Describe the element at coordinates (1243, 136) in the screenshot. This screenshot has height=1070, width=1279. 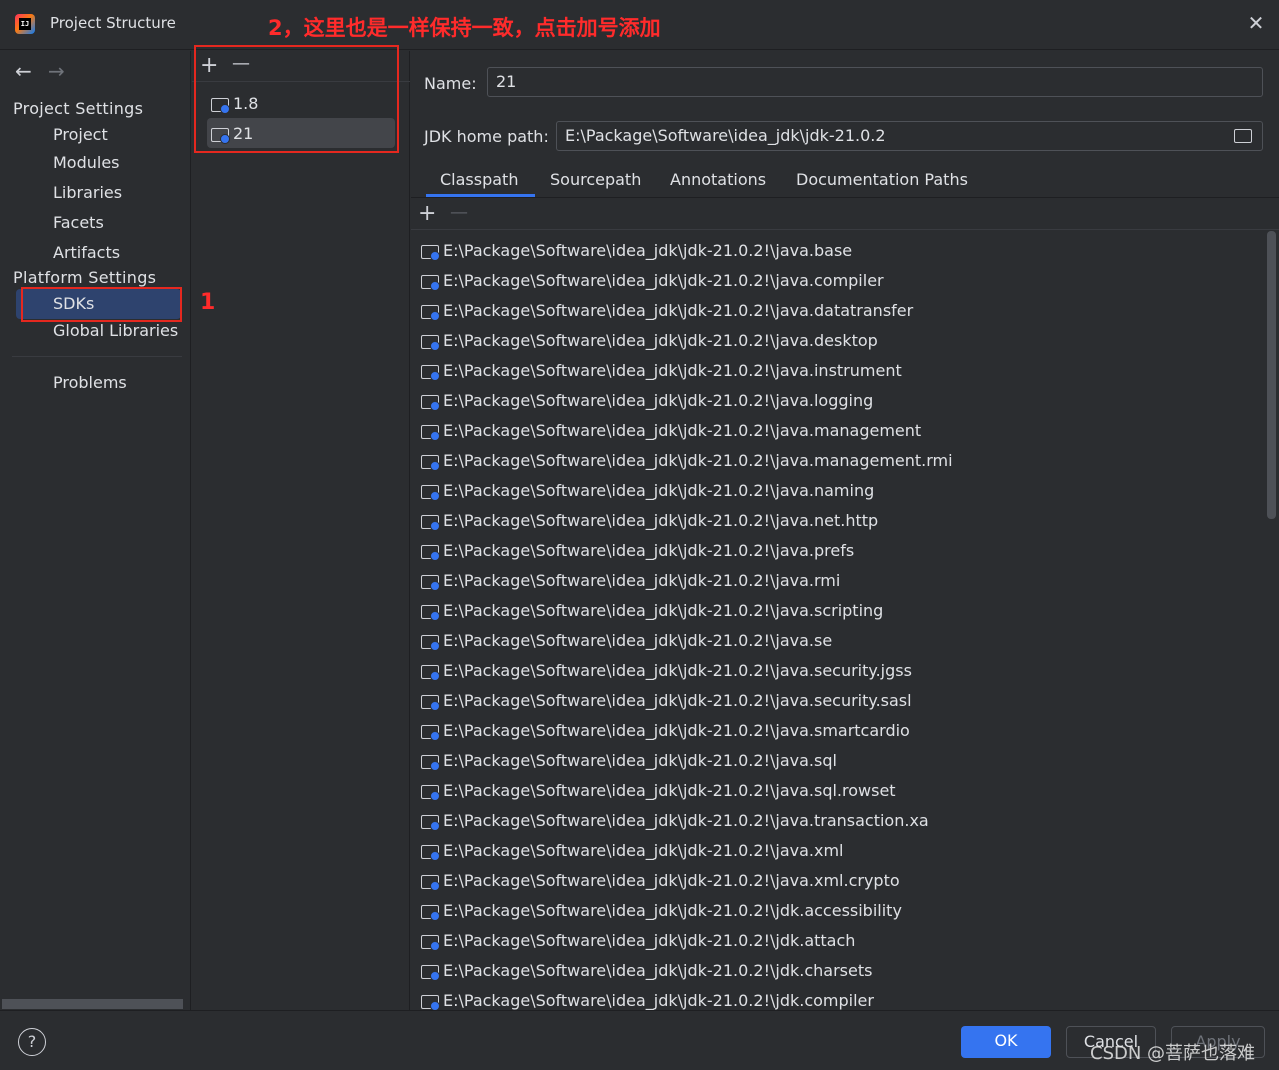
I see `browse-folder-icon` at that location.